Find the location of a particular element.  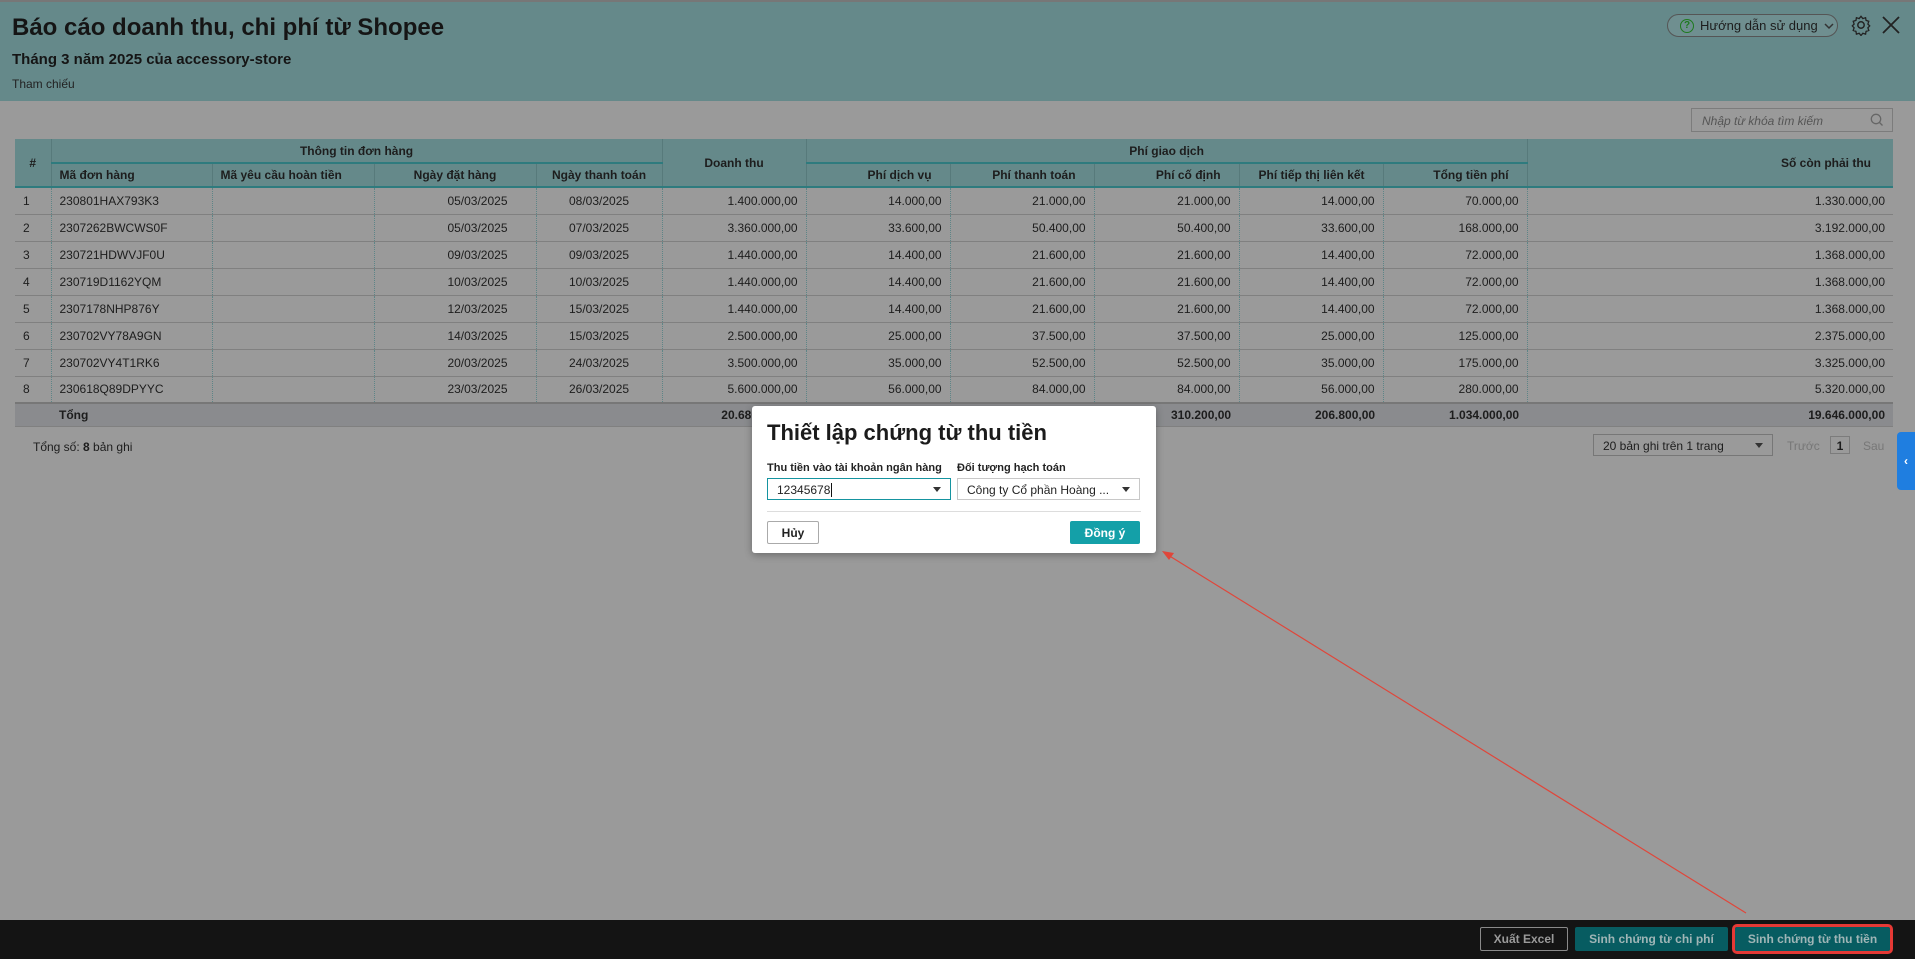

cell-receivable: 2.375.000,00 is located at coordinates (1709, 336).